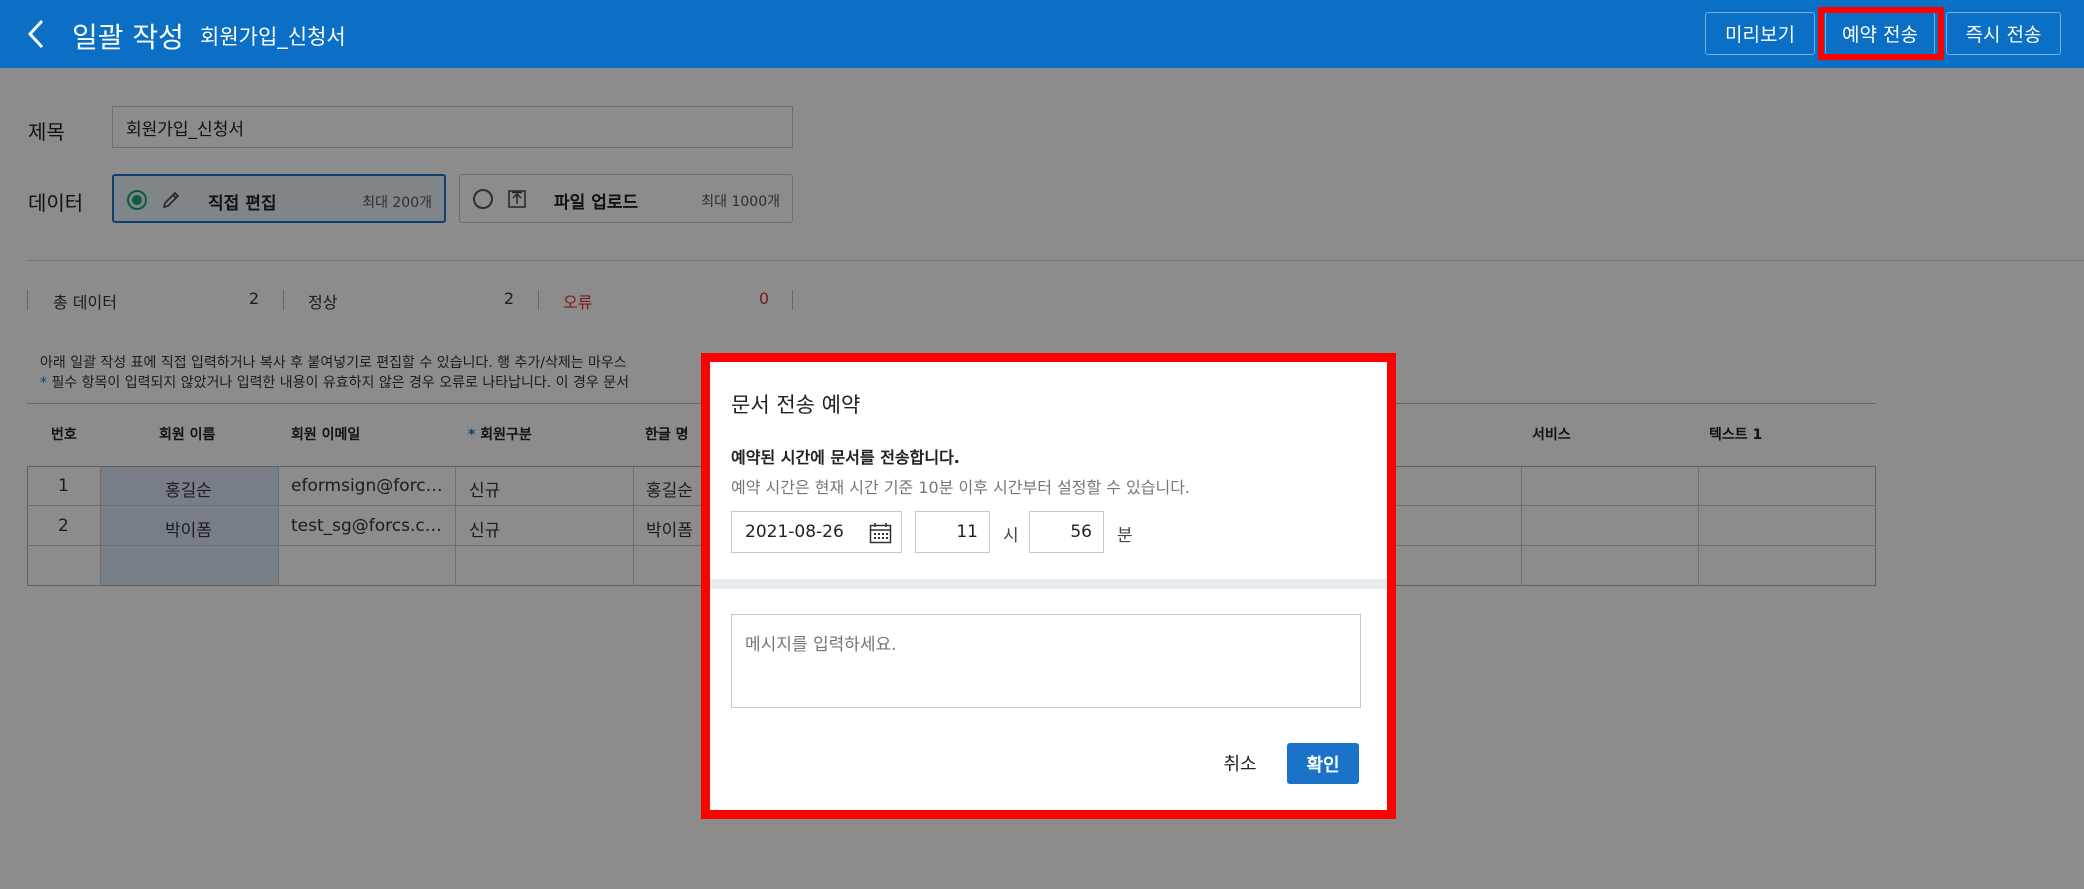  What do you see at coordinates (273, 37) in the screenshot?
I see `document-name: 회원가입_신청서` at bounding box center [273, 37].